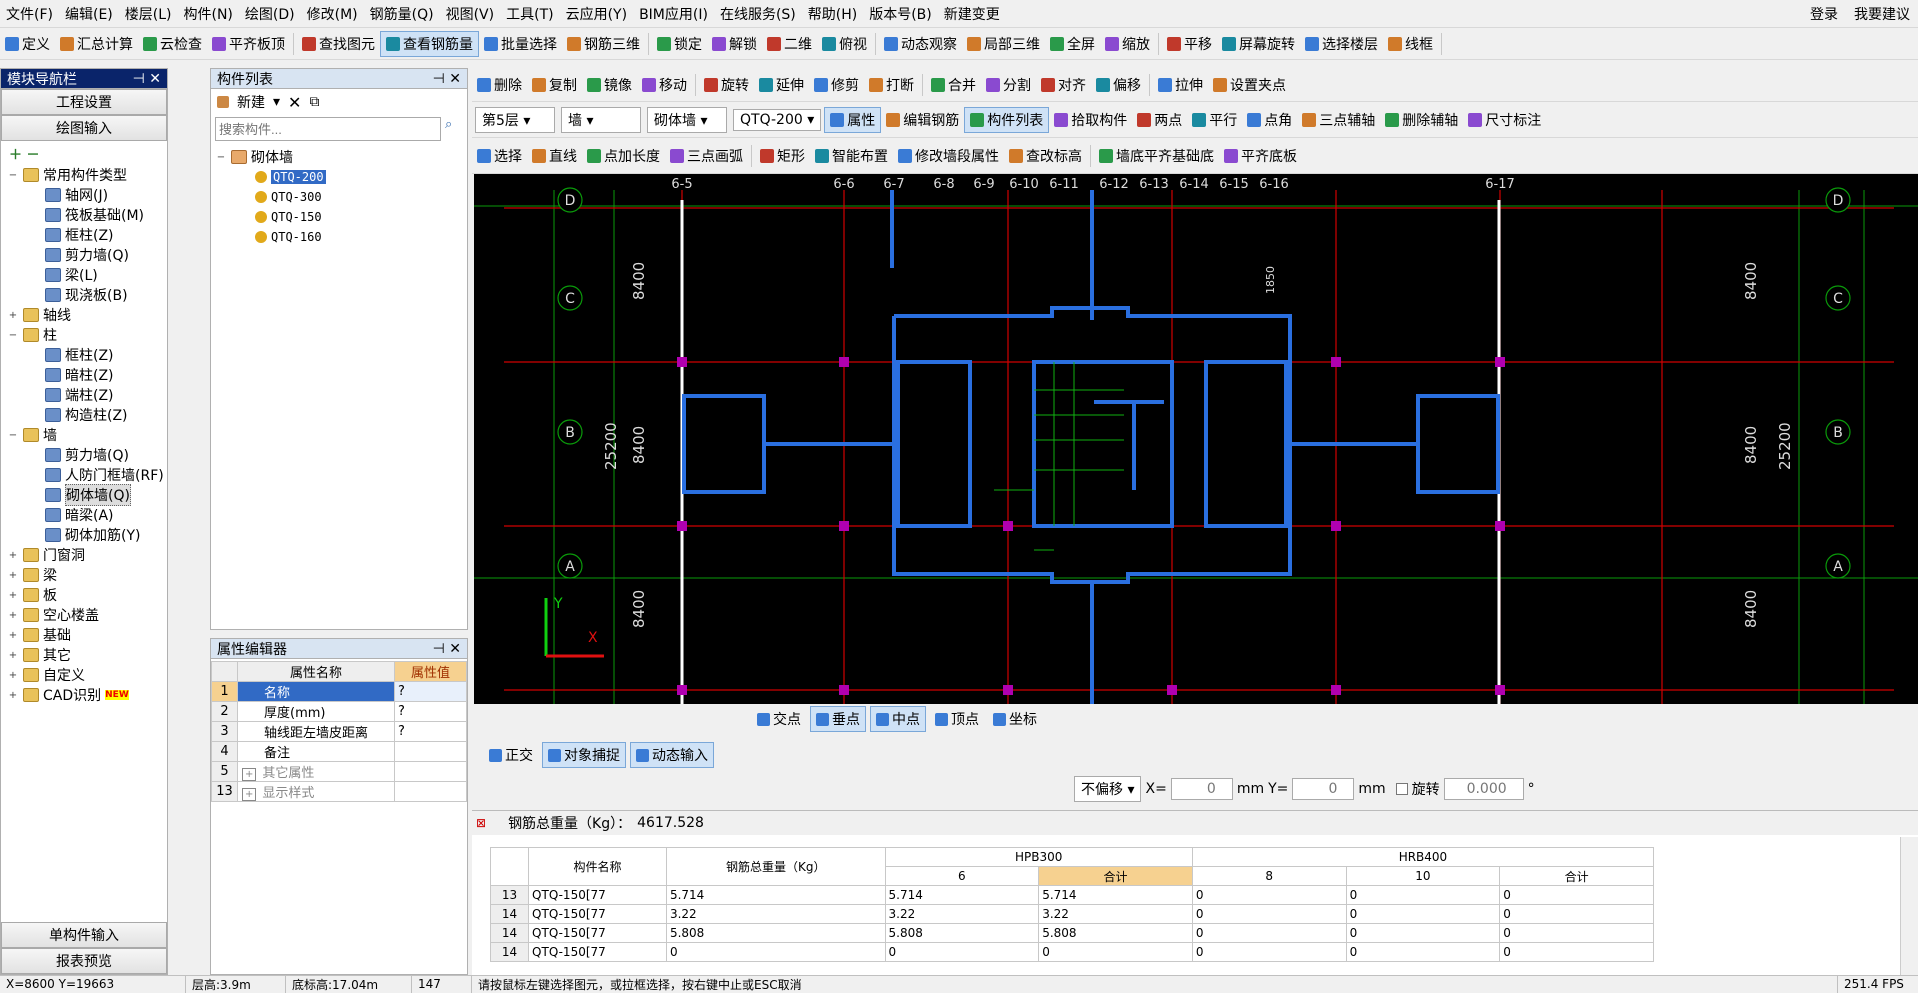 Image resolution: width=1918 pixels, height=993 pixels. I want to click on select-cat: 墙 ▾, so click(601, 119).